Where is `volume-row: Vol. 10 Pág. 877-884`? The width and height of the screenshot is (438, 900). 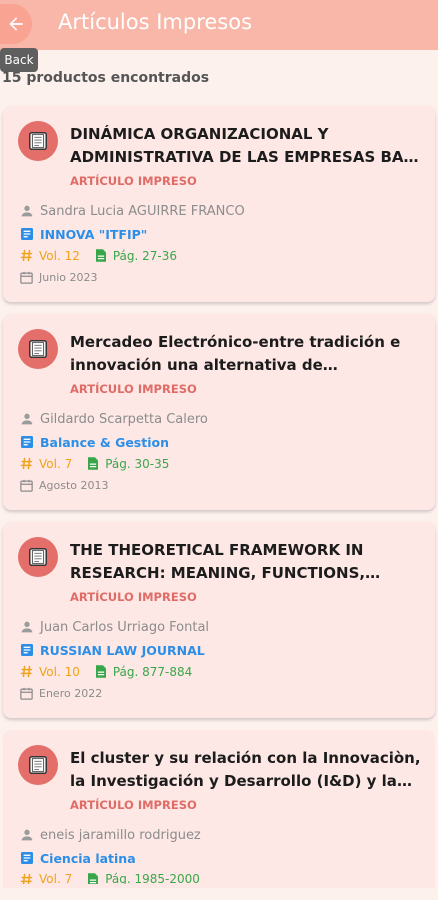
volume-row: Vol. 10 Pág. 877-884 is located at coordinates (105, 671).